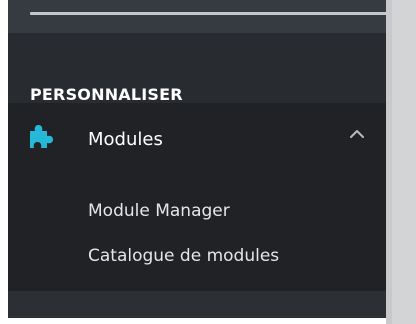  Describe the element at coordinates (41, 136) in the screenshot. I see `puzzle-piece-icon` at that location.